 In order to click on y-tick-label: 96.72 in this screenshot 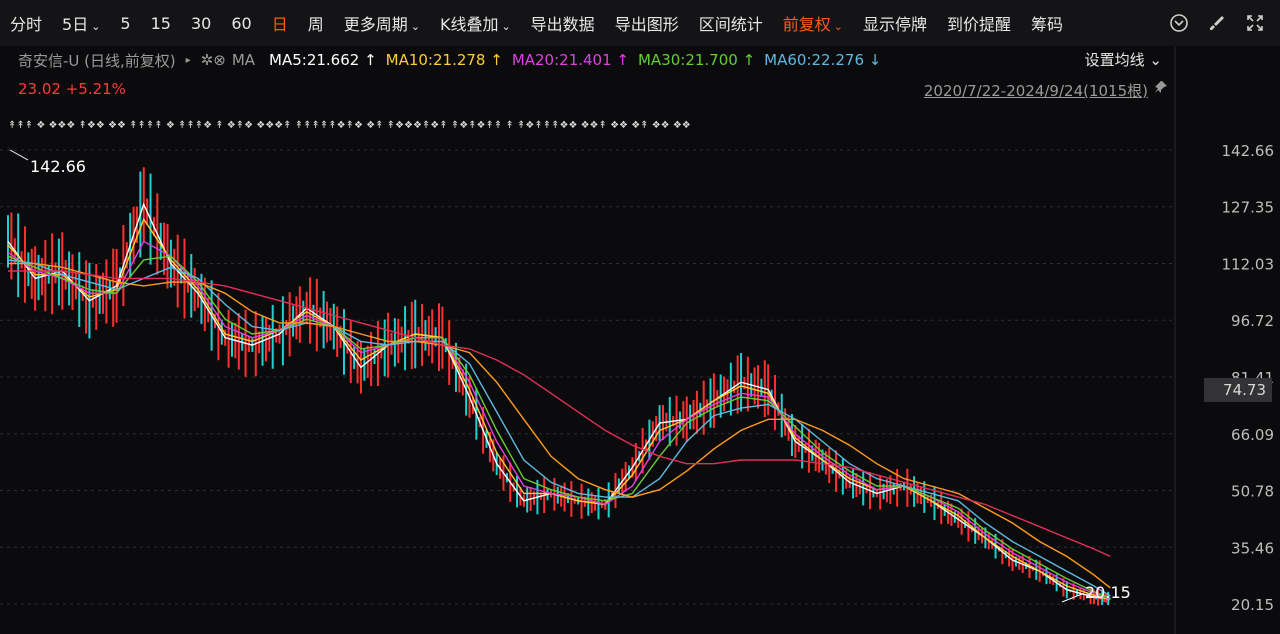, I will do `click(1252, 321)`.